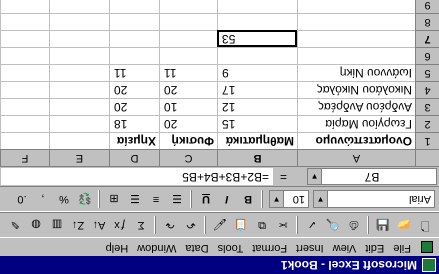 The image size is (439, 274). I want to click on row-header-3: 3, so click(427, 106).